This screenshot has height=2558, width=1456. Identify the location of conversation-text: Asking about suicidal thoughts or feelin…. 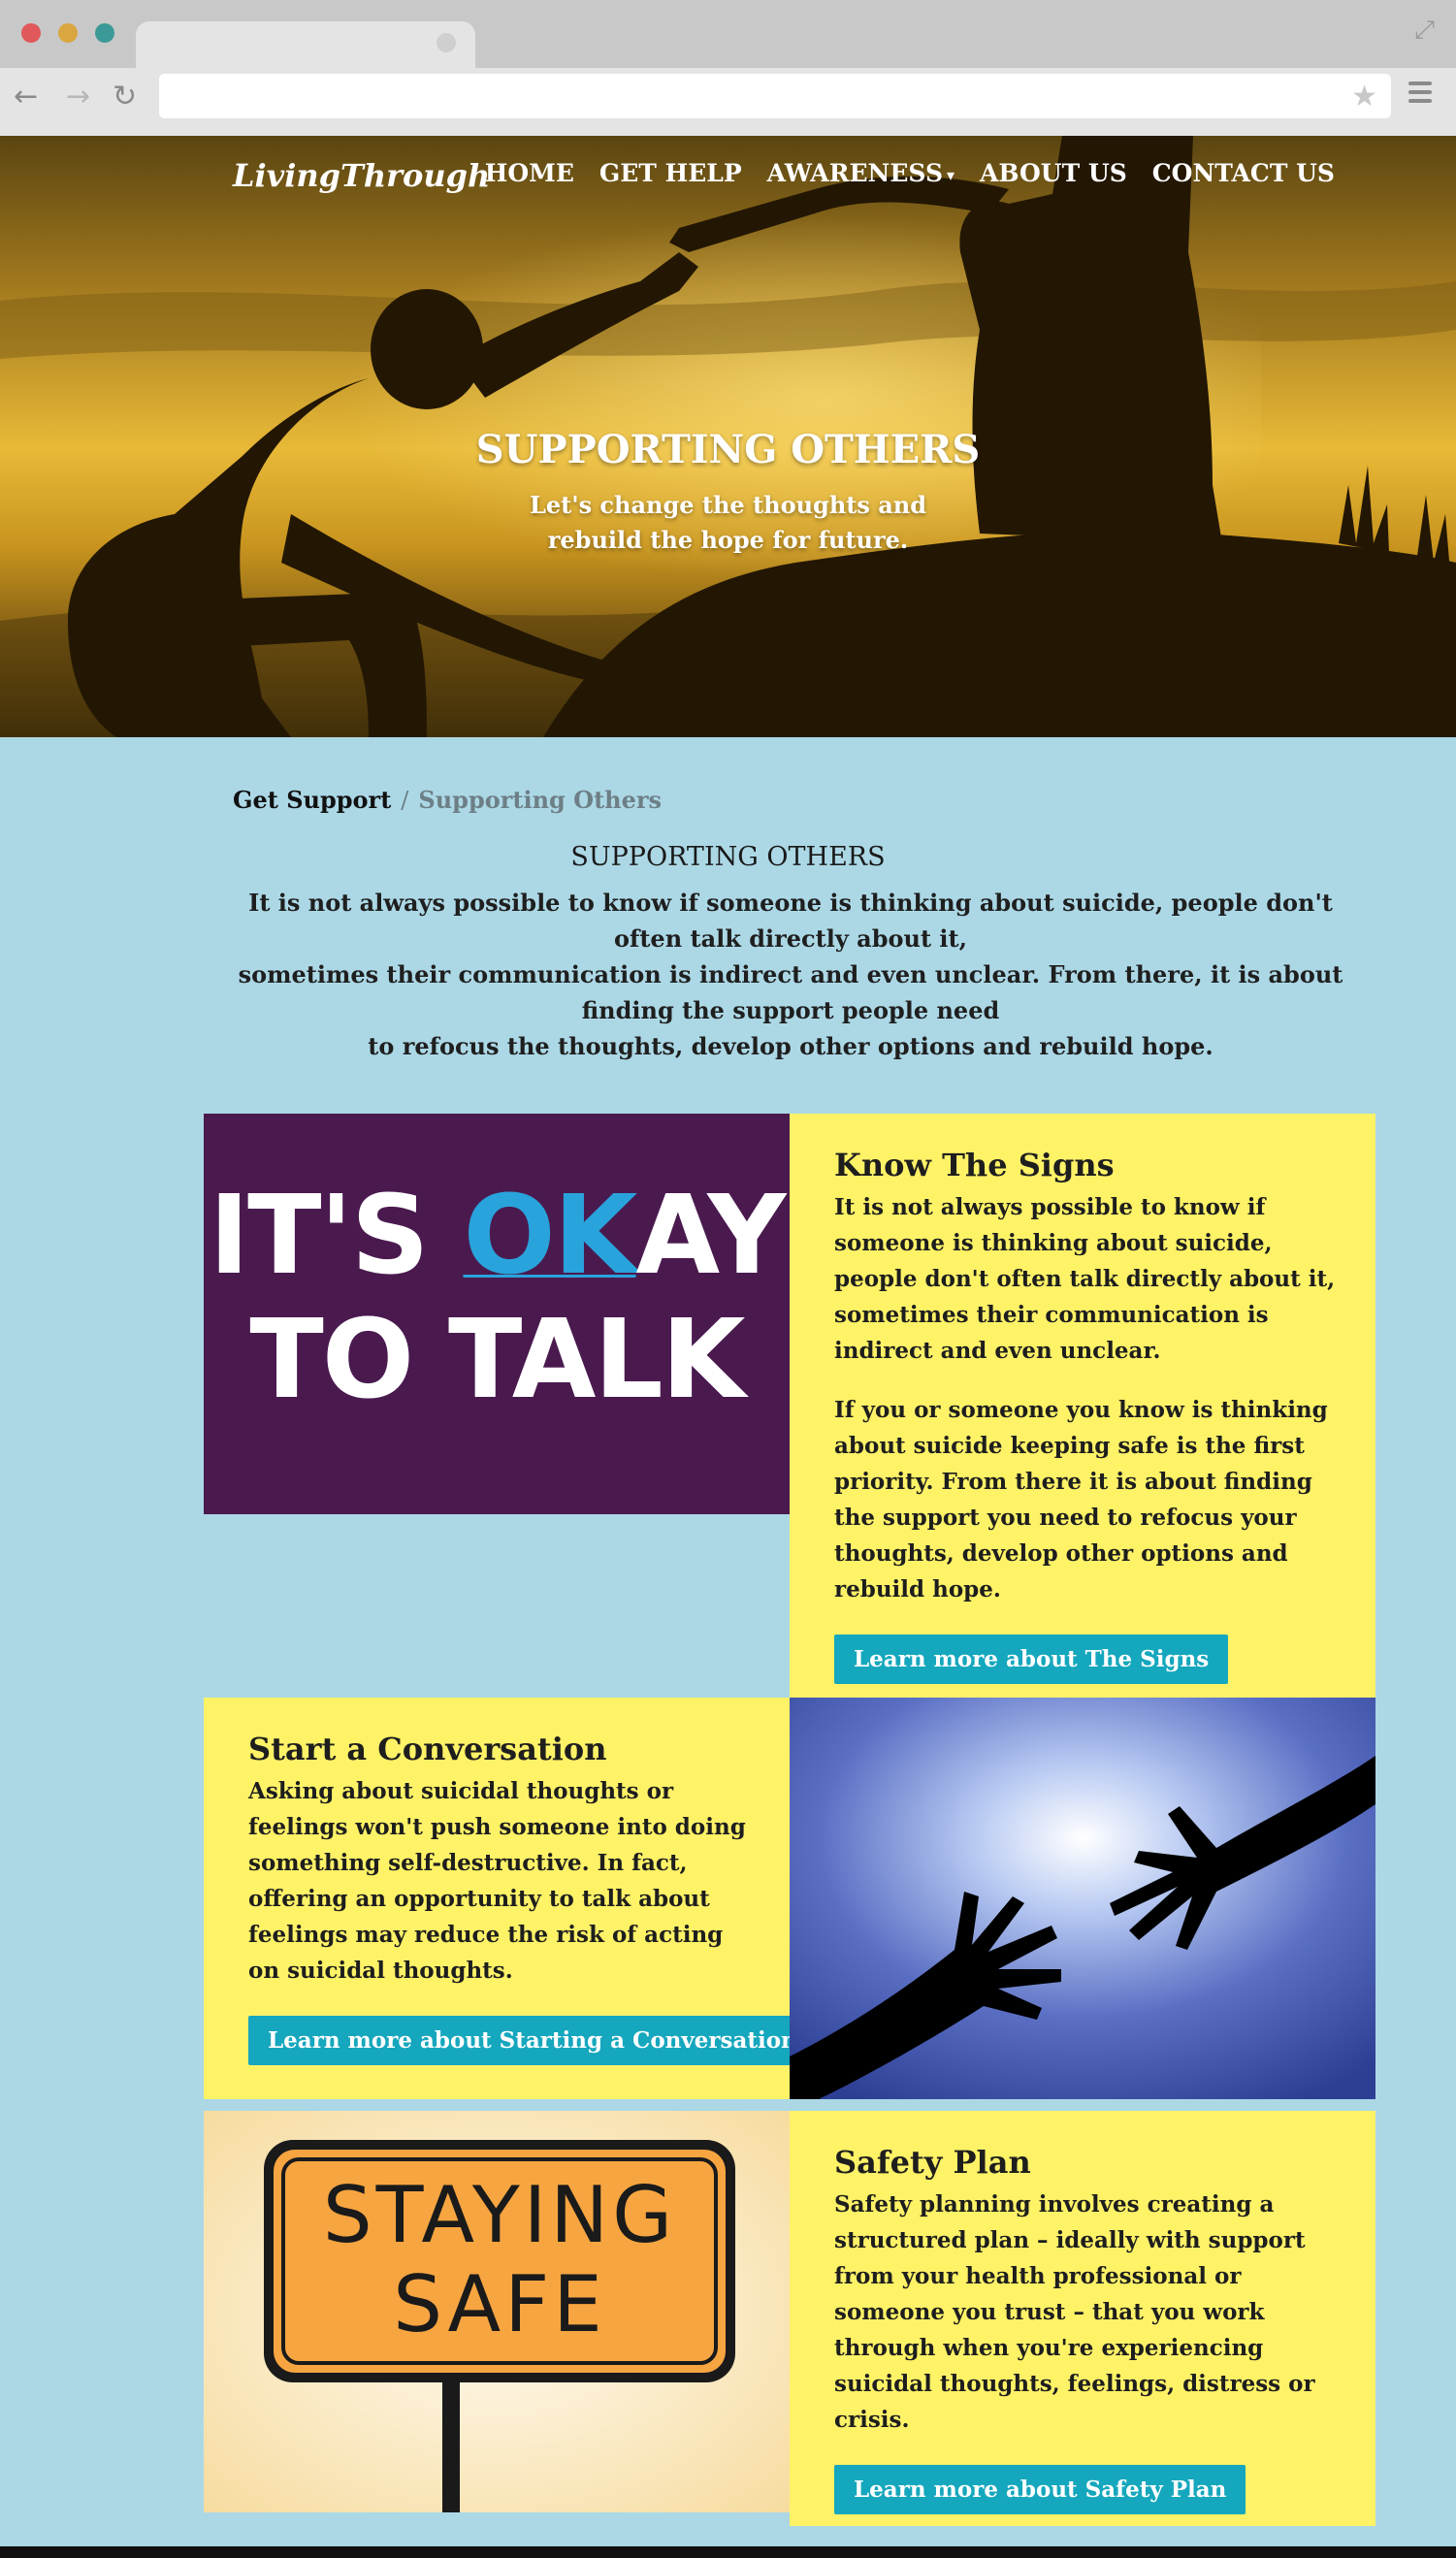
(497, 1881).